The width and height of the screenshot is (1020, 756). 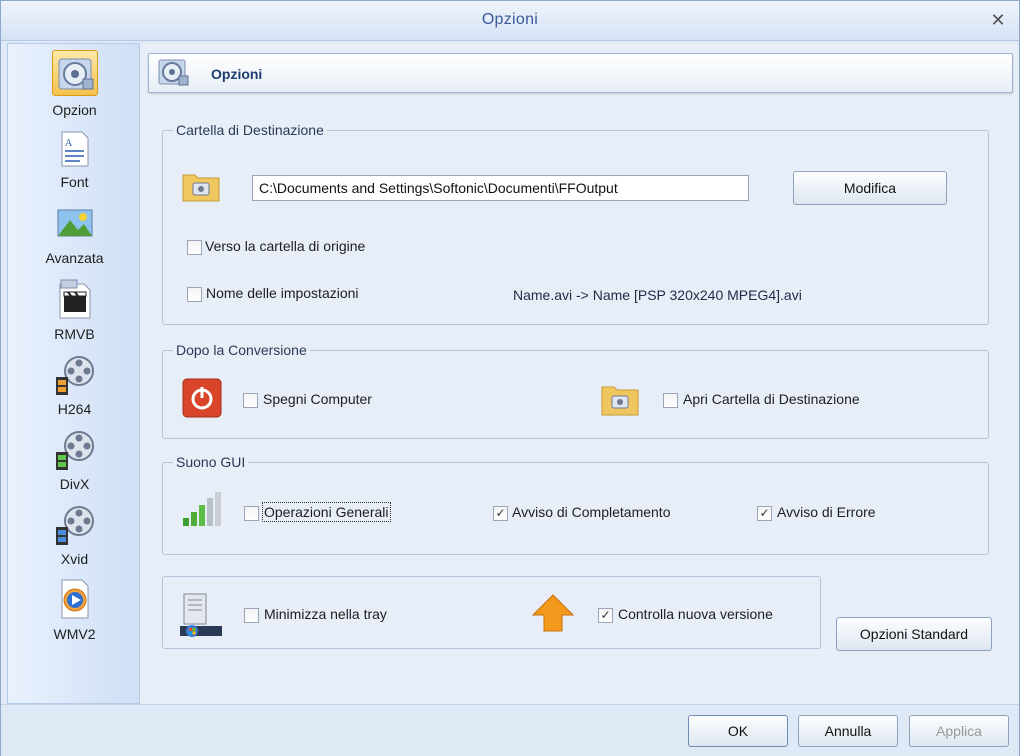 What do you see at coordinates (74, 634) in the screenshot?
I see `sidebar-item-label: WMV2` at bounding box center [74, 634].